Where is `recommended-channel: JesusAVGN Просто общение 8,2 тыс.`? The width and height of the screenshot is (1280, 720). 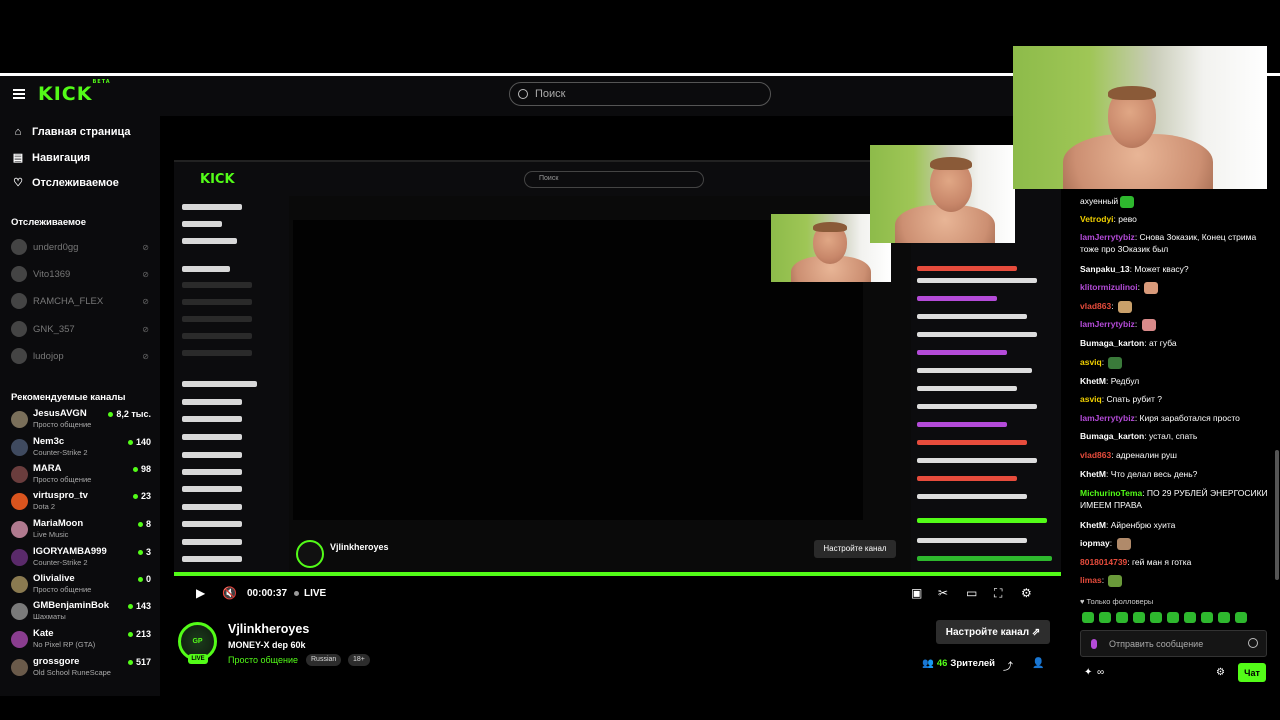
recommended-channel: JesusAVGN Просто общение 8,2 тыс. is located at coordinates (81, 419).